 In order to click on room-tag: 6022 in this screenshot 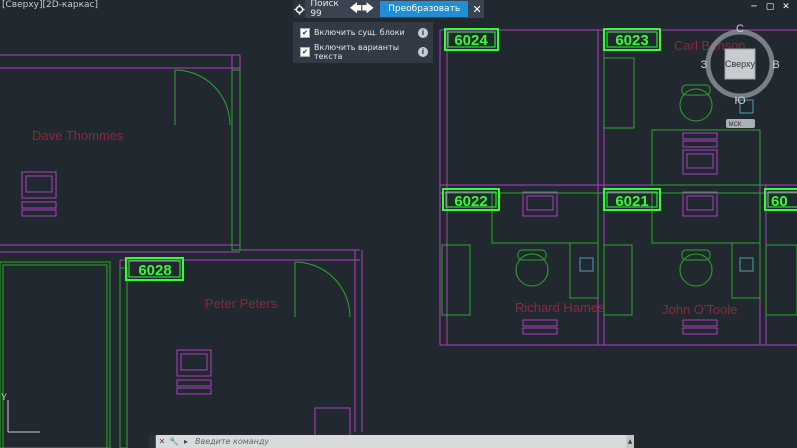, I will do `click(471, 199)`.